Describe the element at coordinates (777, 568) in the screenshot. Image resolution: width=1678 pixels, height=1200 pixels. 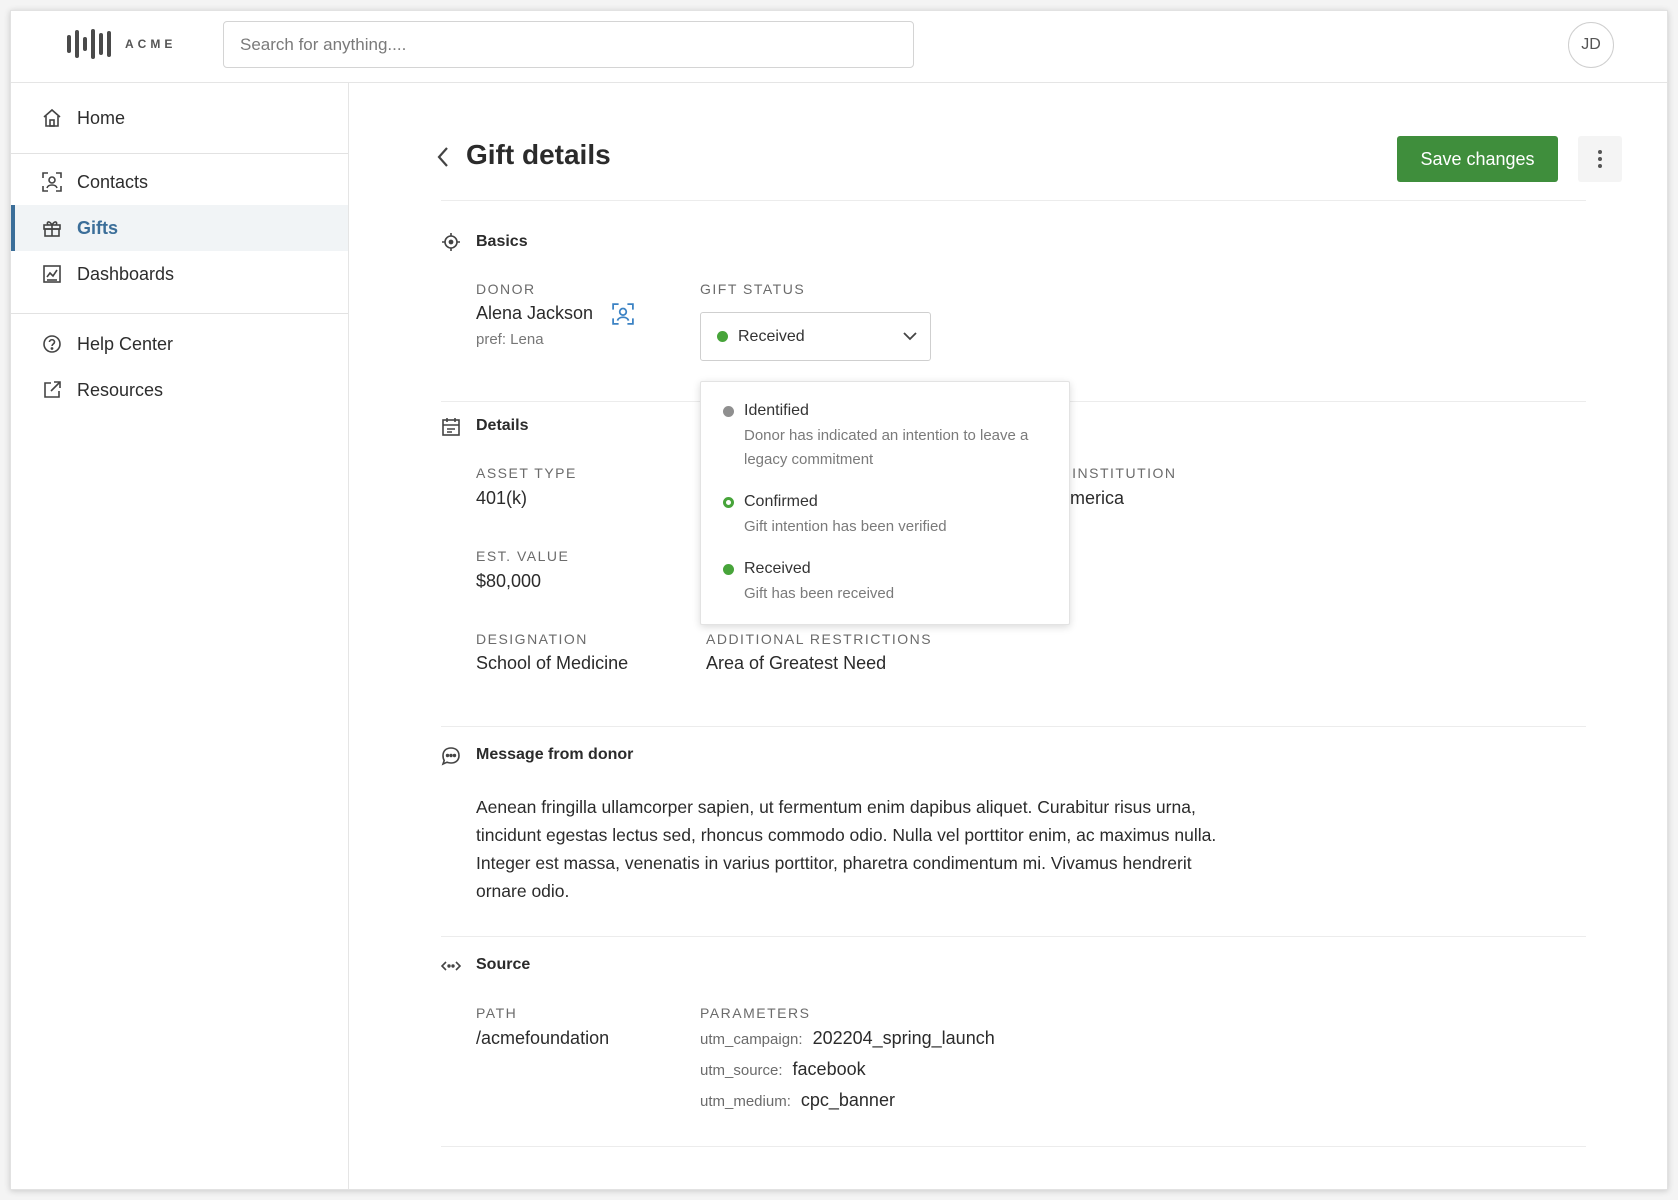
I see `status-option-label: Received` at that location.